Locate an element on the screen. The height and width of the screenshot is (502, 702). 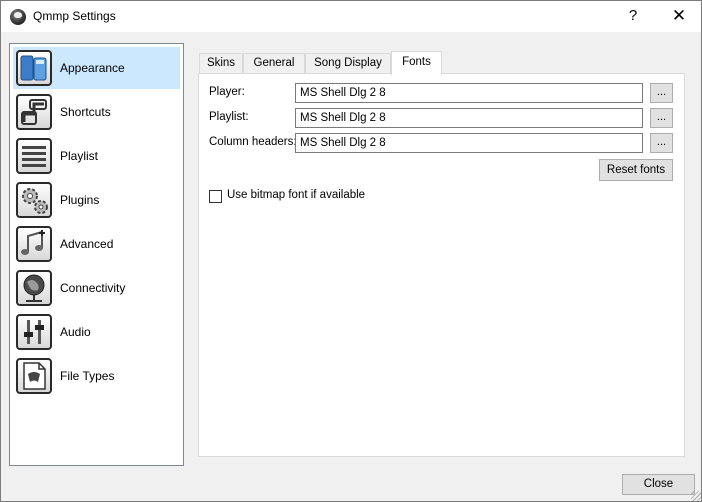
connectivity-icon is located at coordinates (34, 288).